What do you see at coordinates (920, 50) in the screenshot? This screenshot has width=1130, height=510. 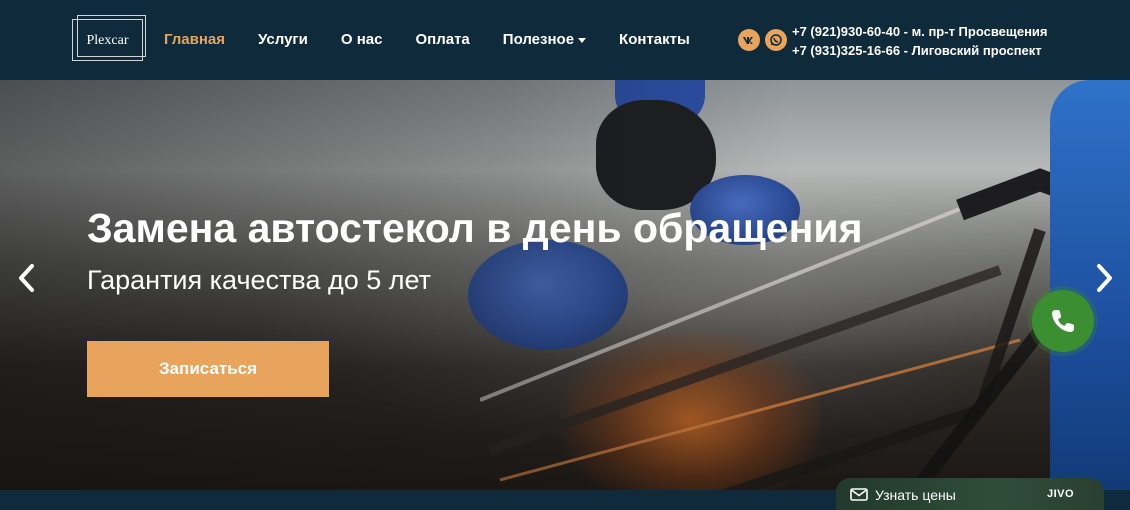 I see `phone-ligovsky: +7 (931)325-16-66 - Лиговский проспект` at bounding box center [920, 50].